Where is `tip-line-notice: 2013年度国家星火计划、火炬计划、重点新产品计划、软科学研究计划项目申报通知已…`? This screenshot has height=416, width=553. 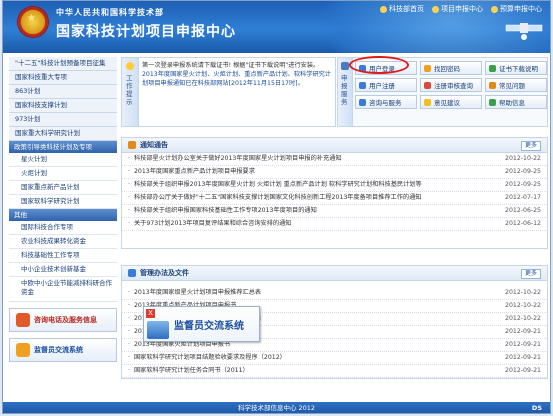
tip-line-notice: 2013年度国家星火计划、火炬计划、重点新产品计划、软科学研究计划项目申报通知已… is located at coordinates (237, 79).